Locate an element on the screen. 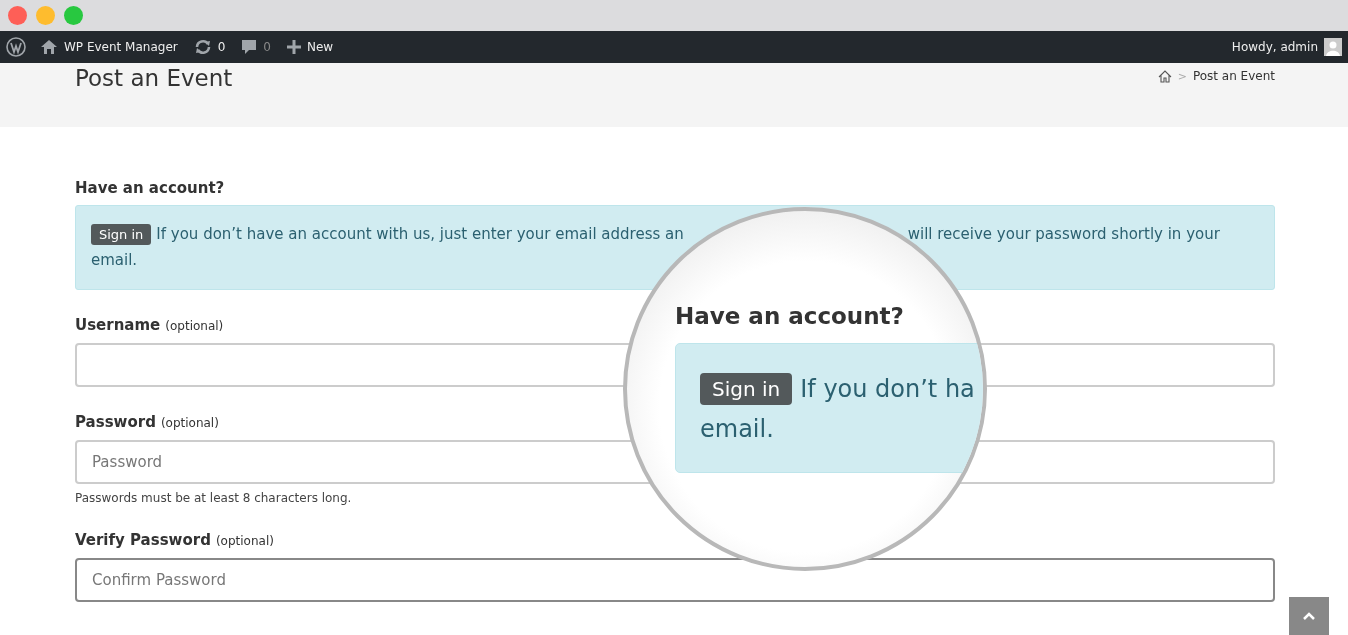 The width and height of the screenshot is (1348, 635). new-link: New is located at coordinates (310, 47).